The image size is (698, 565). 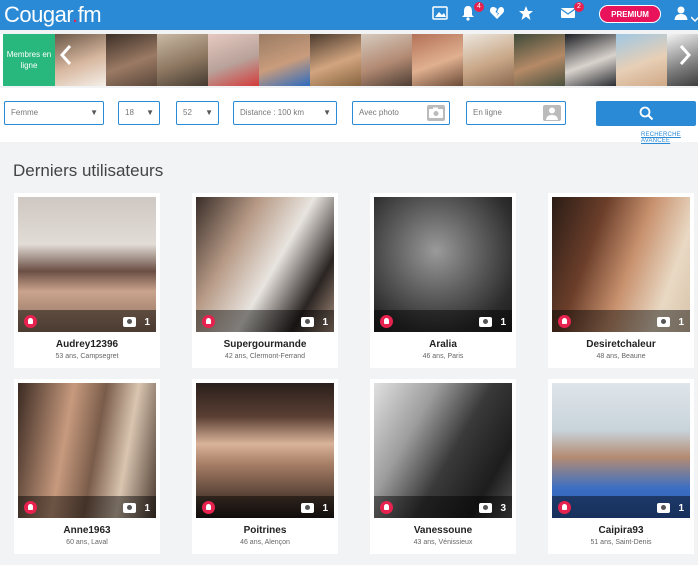 I want to click on photo-overlay: 3, so click(x=443, y=507).